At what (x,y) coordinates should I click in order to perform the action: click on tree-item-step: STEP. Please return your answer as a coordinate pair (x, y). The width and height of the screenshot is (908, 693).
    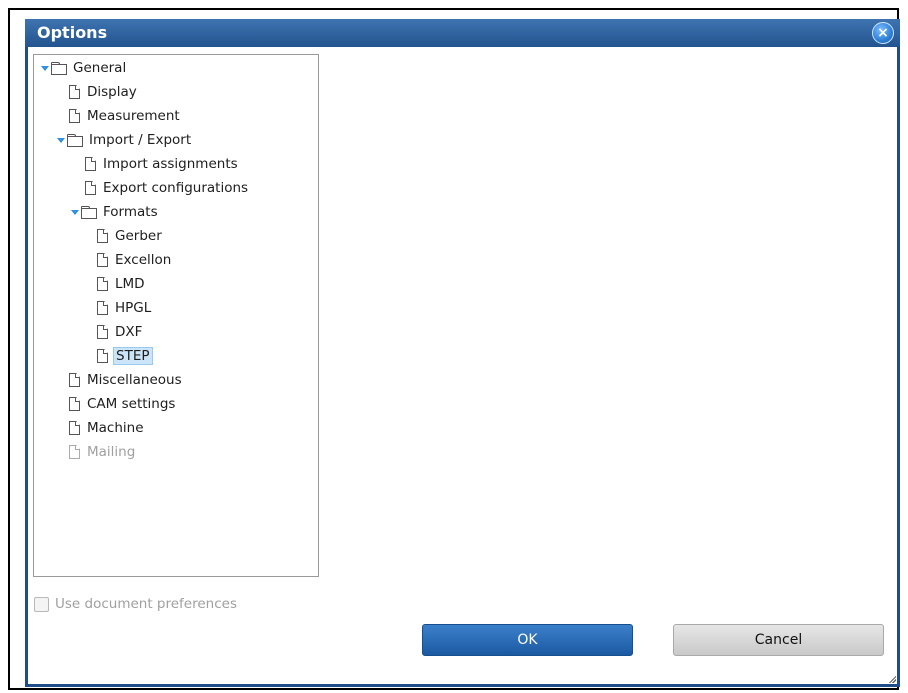
    Looking at the image, I should click on (125, 356).